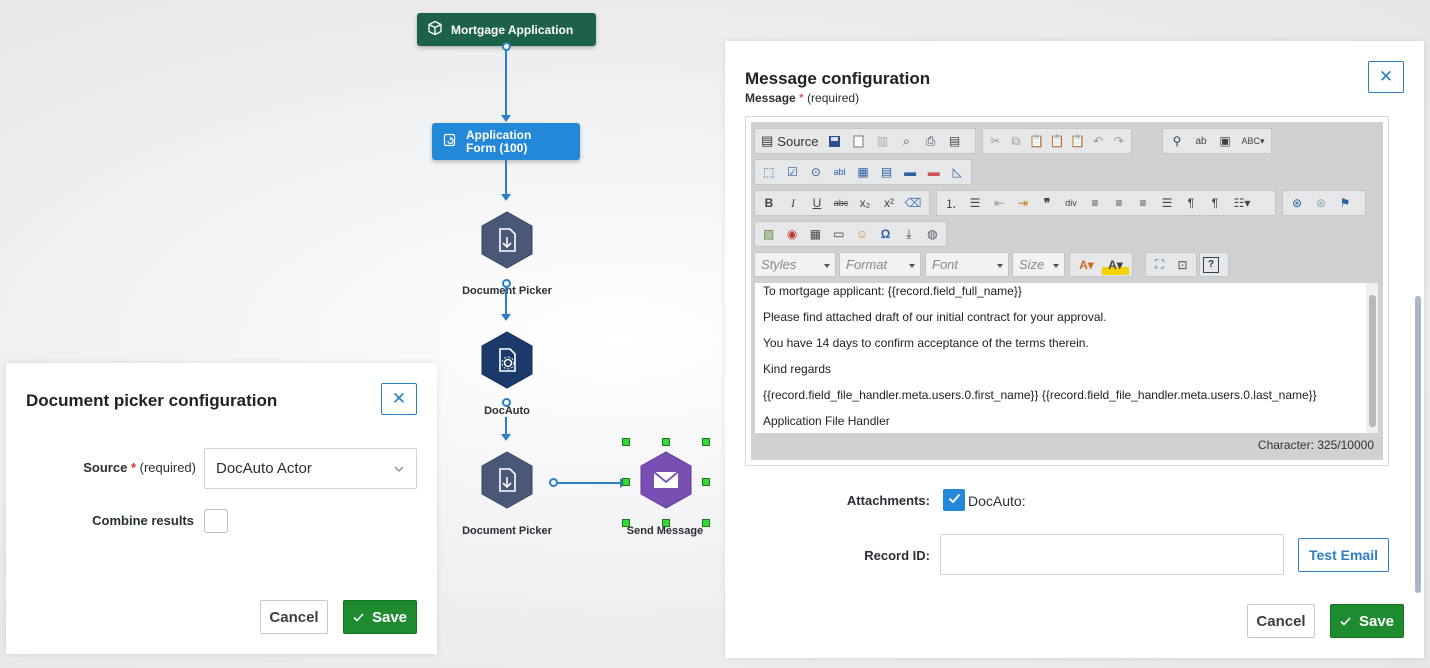  What do you see at coordinates (1191, 203) in the screenshot?
I see `ltr-icon: ¶` at bounding box center [1191, 203].